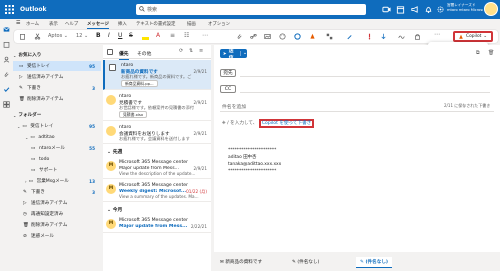 This screenshot has width=500, height=271. Describe the element at coordinates (131, 35) in the screenshot. I see `strikethrough-icon: S` at that location.